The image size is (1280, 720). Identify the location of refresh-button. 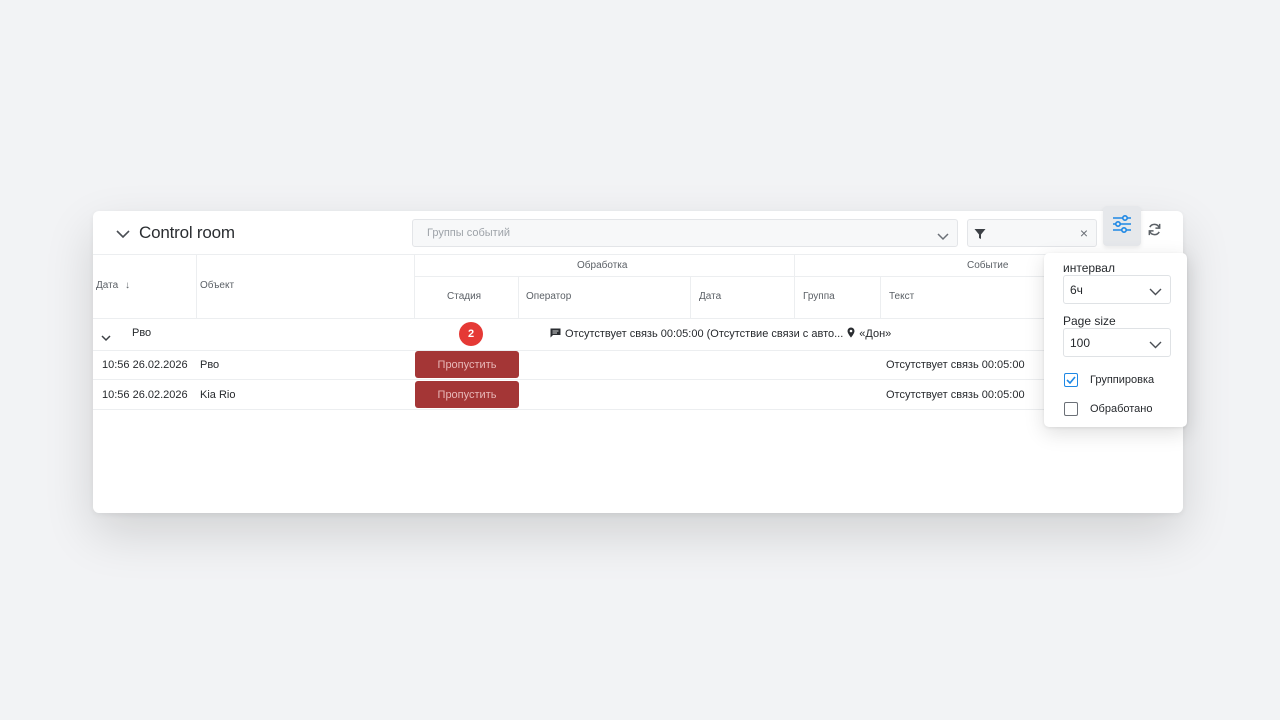
(1154, 232).